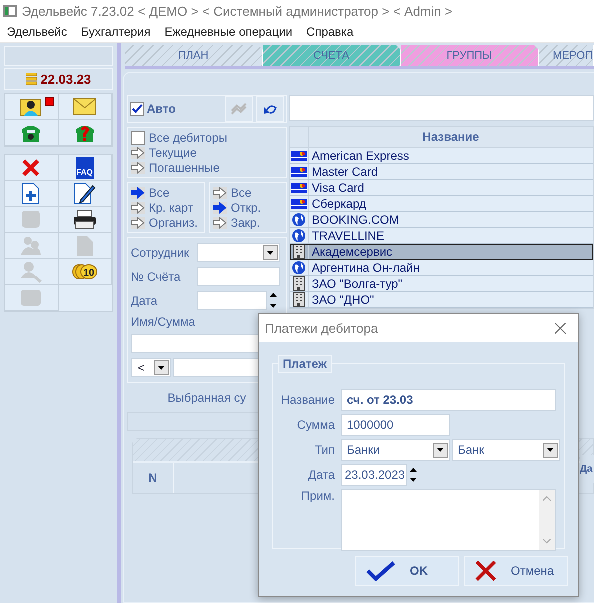 The width and height of the screenshot is (594, 603). Describe the element at coordinates (441, 172) in the screenshot. I see `table-row: Master Card` at that location.